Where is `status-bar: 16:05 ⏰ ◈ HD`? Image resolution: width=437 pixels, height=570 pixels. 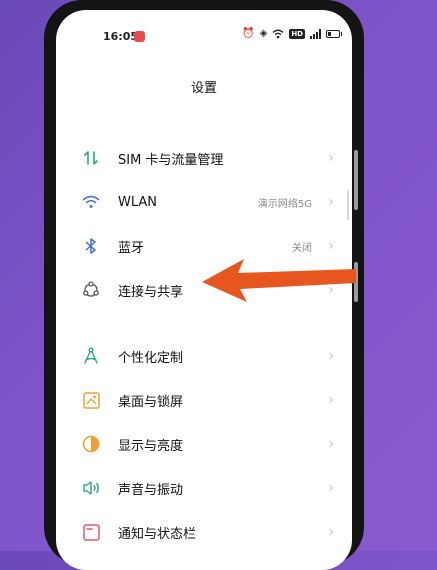 status-bar: 16:05 ⏰ ◈ HD is located at coordinates (204, 38).